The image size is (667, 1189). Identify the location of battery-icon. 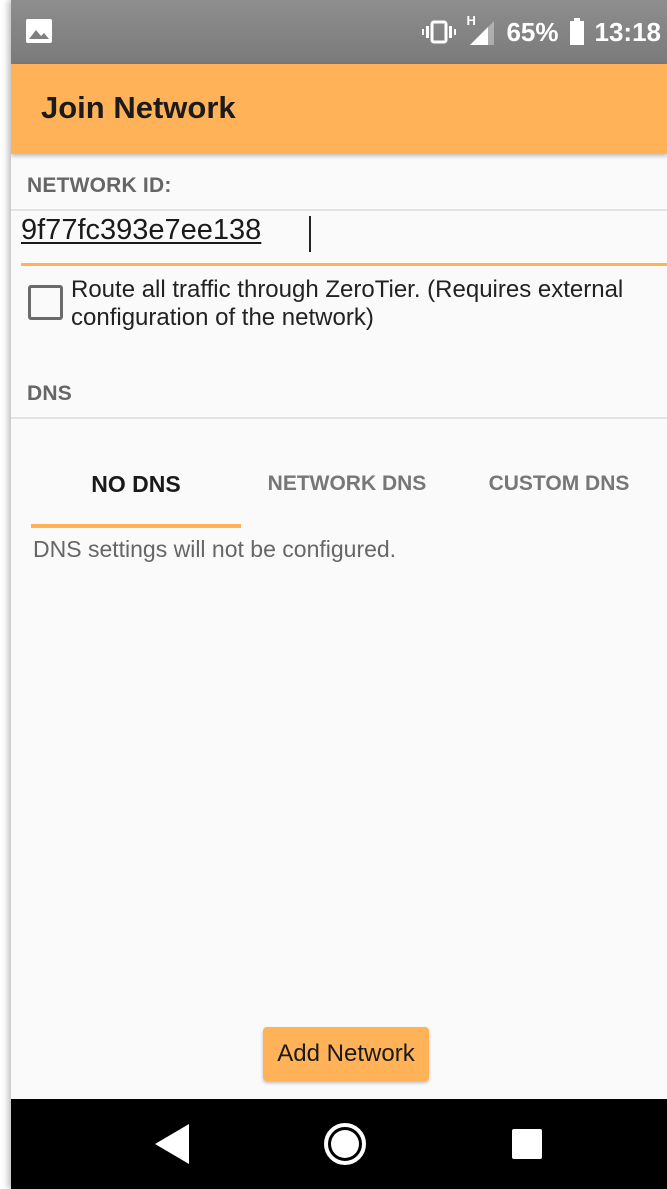
(576, 31).